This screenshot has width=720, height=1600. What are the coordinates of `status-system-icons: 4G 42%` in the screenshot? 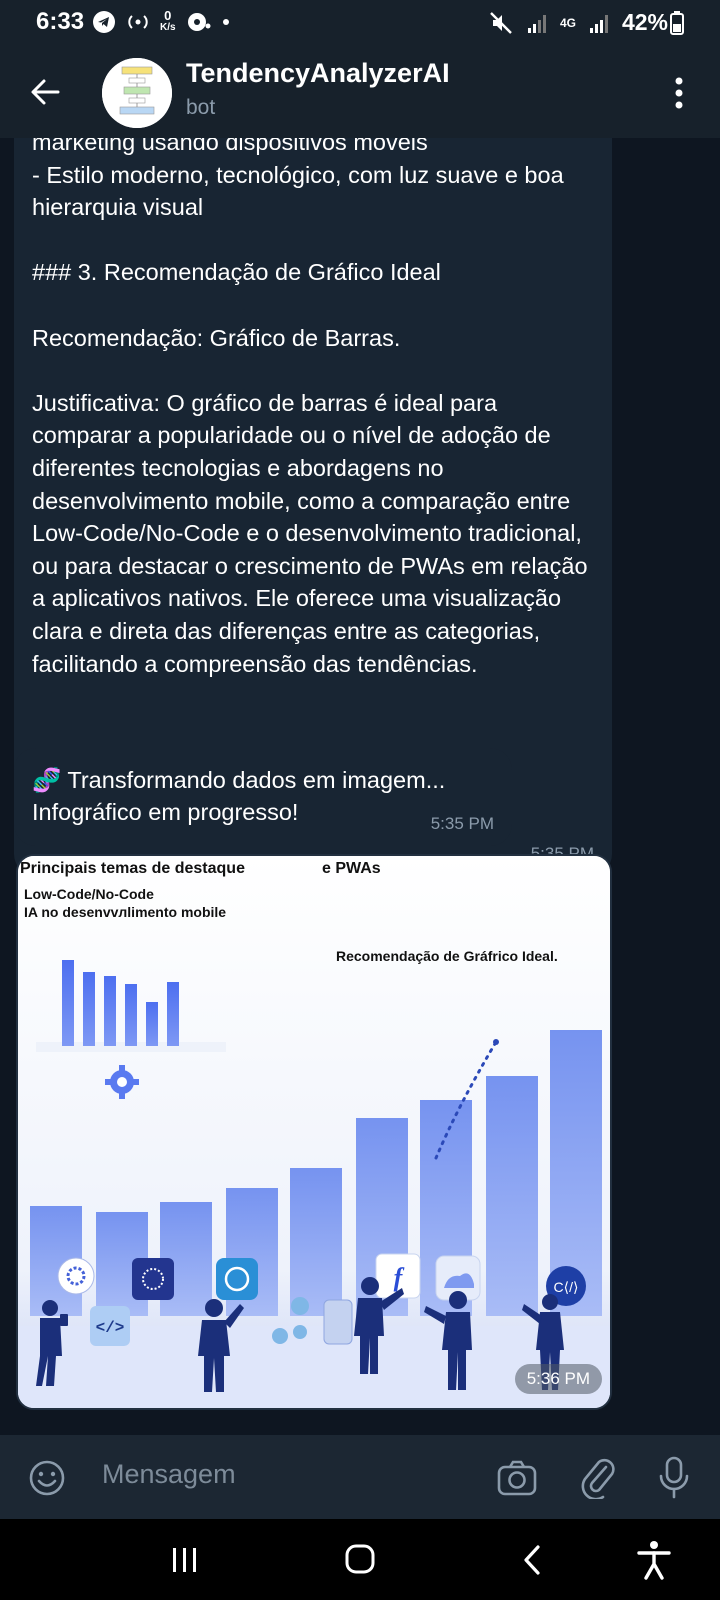 It's located at (586, 22).